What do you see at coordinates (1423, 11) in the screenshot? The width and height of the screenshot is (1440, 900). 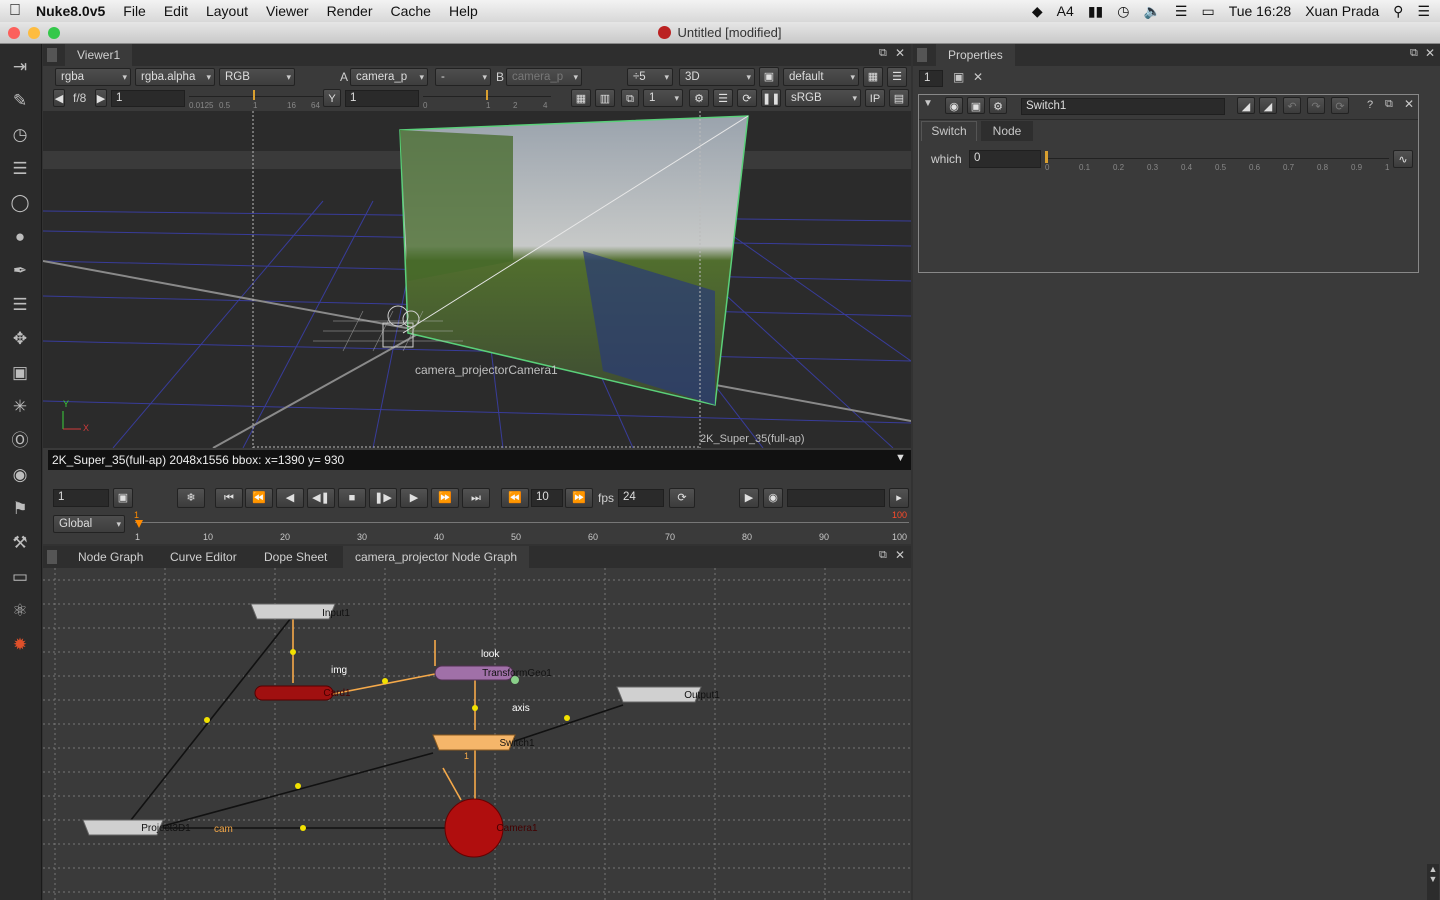 I see `notification-center-icon: ☰` at bounding box center [1423, 11].